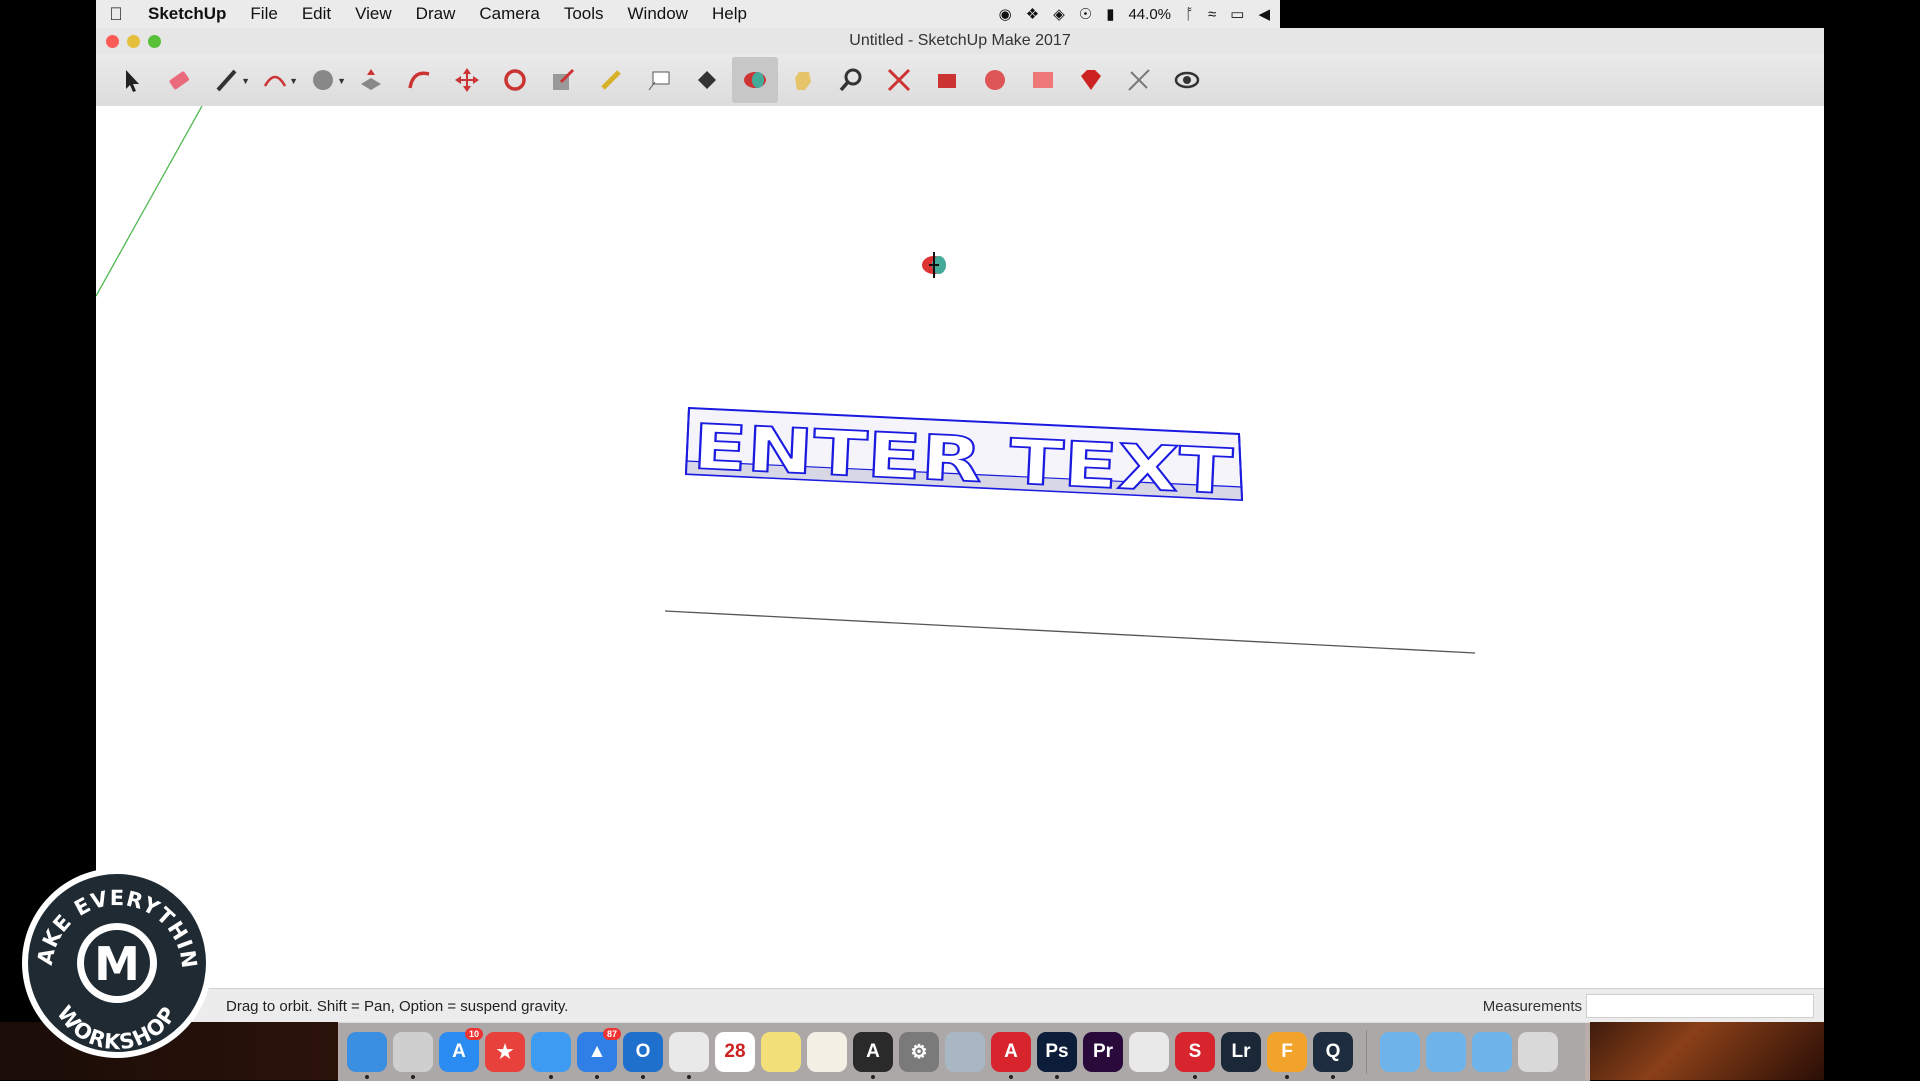  I want to click on pan-icon, so click(803, 81).